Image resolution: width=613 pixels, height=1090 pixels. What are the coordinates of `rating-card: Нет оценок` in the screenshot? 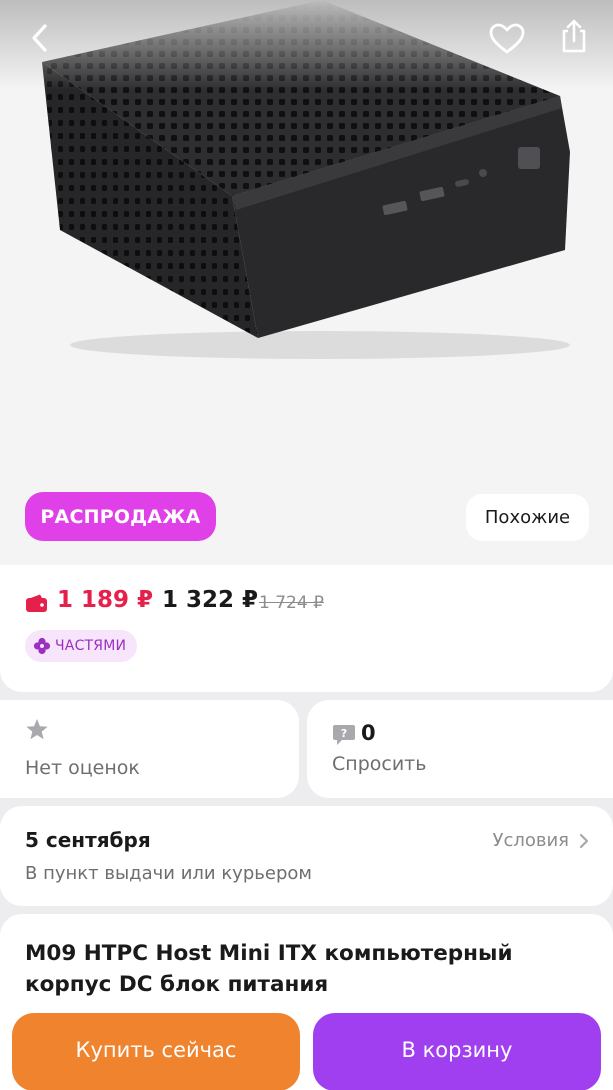 It's located at (149, 749).